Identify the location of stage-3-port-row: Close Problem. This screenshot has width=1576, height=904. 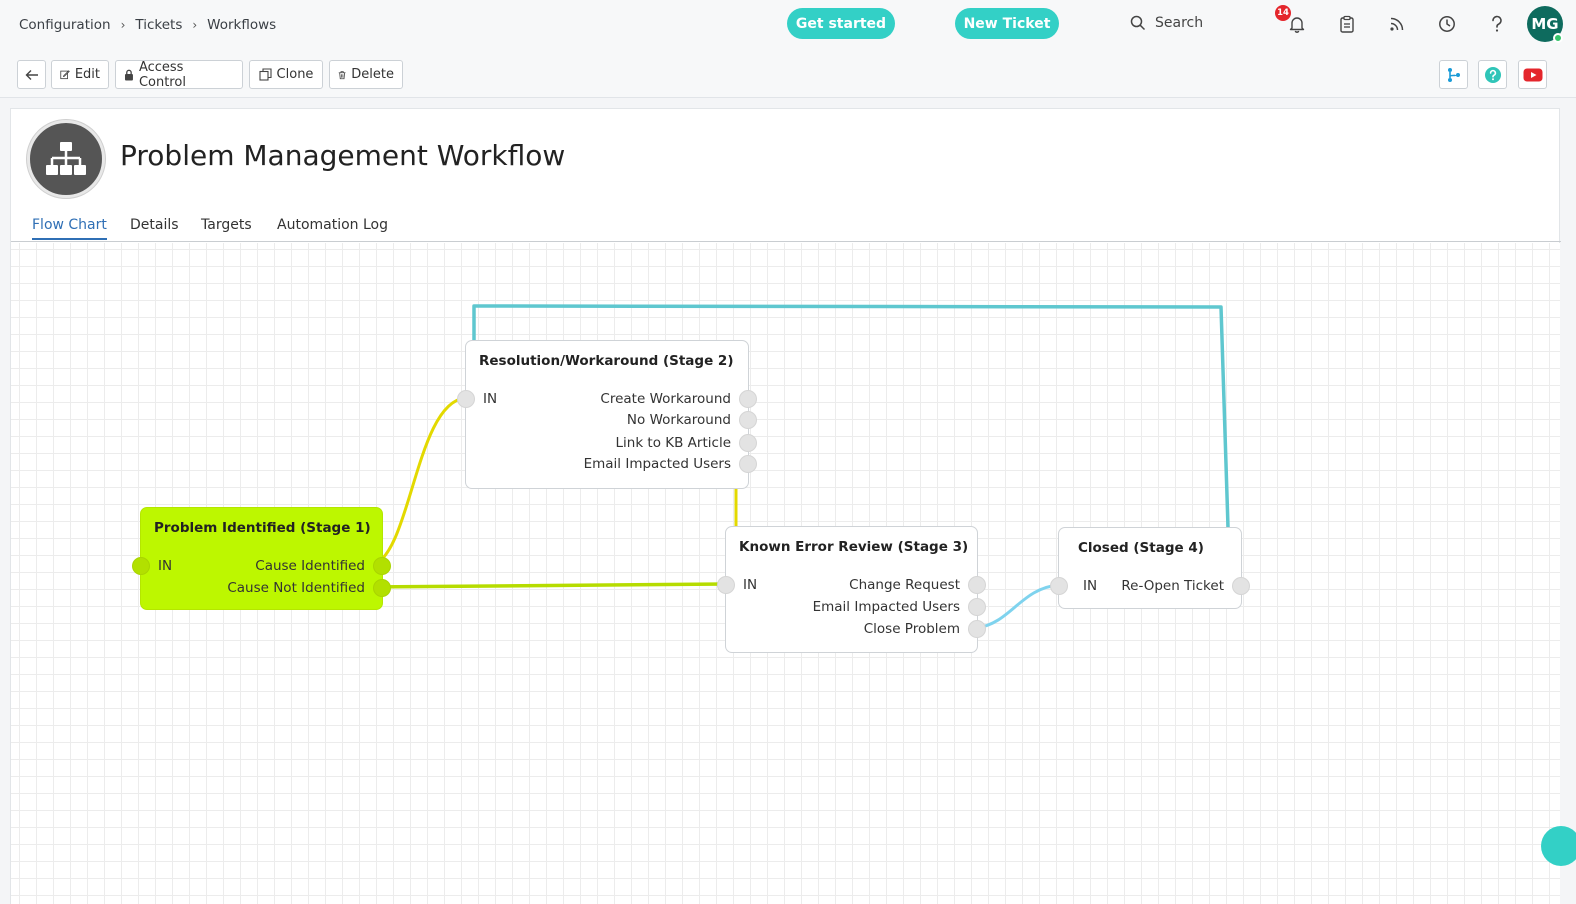
(856, 629).